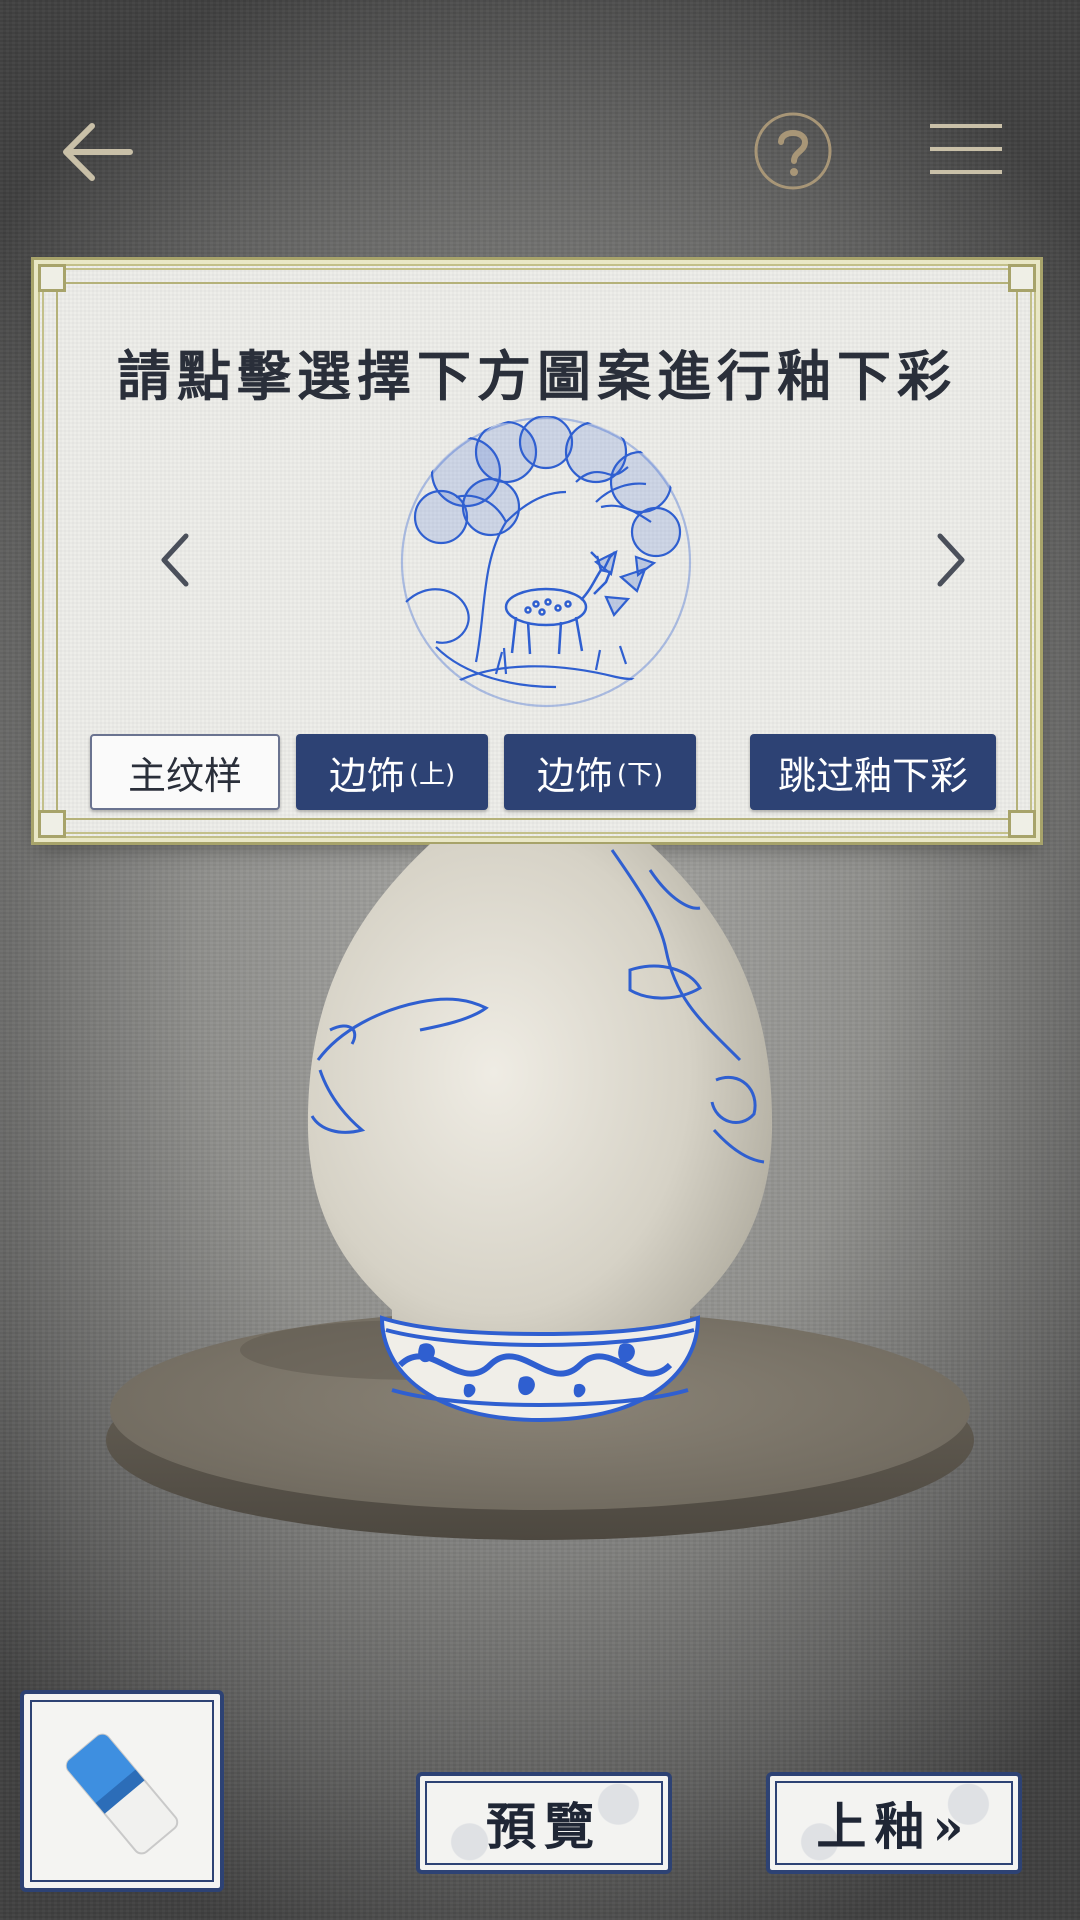 The image size is (1080, 1920). I want to click on next-pattern-button, so click(952, 560).